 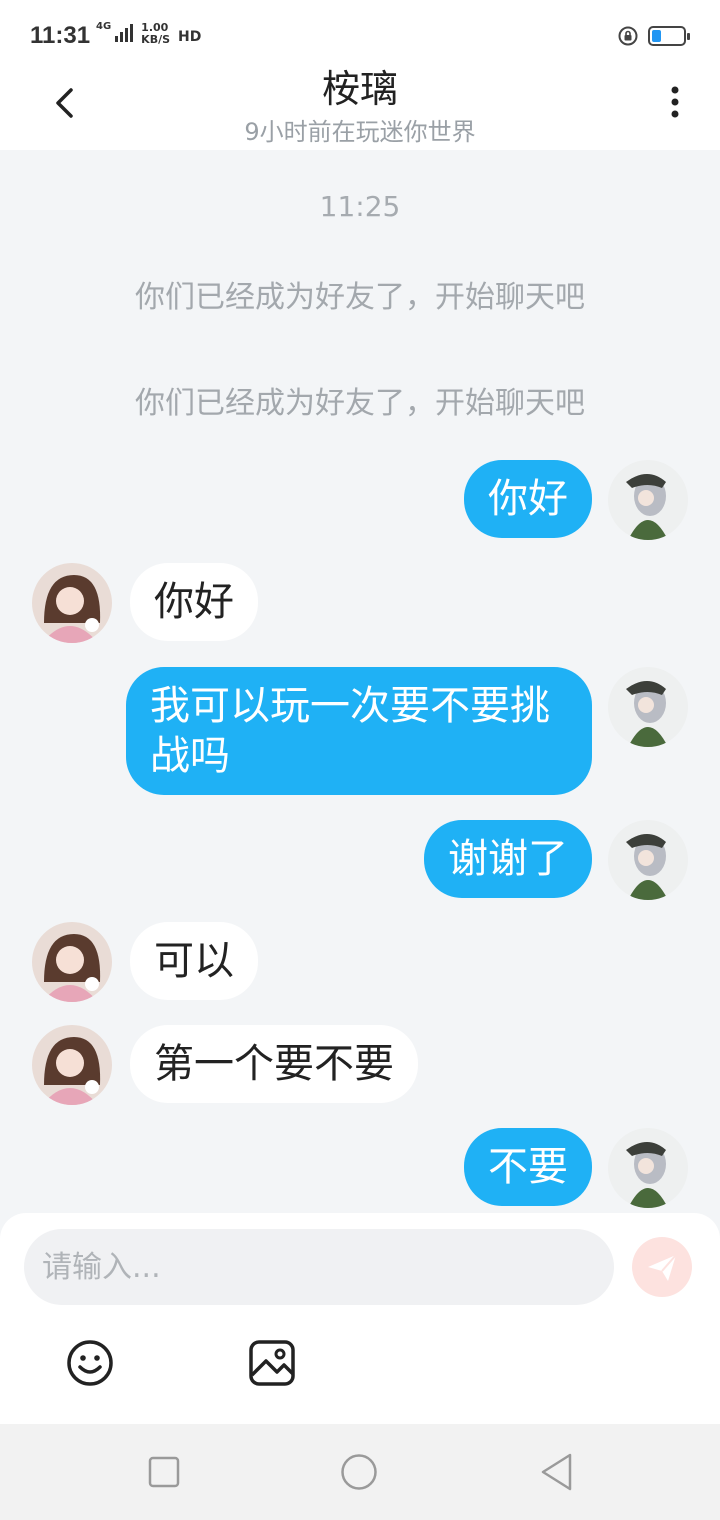 I want to click on hd-badge: HD, so click(x=190, y=37).